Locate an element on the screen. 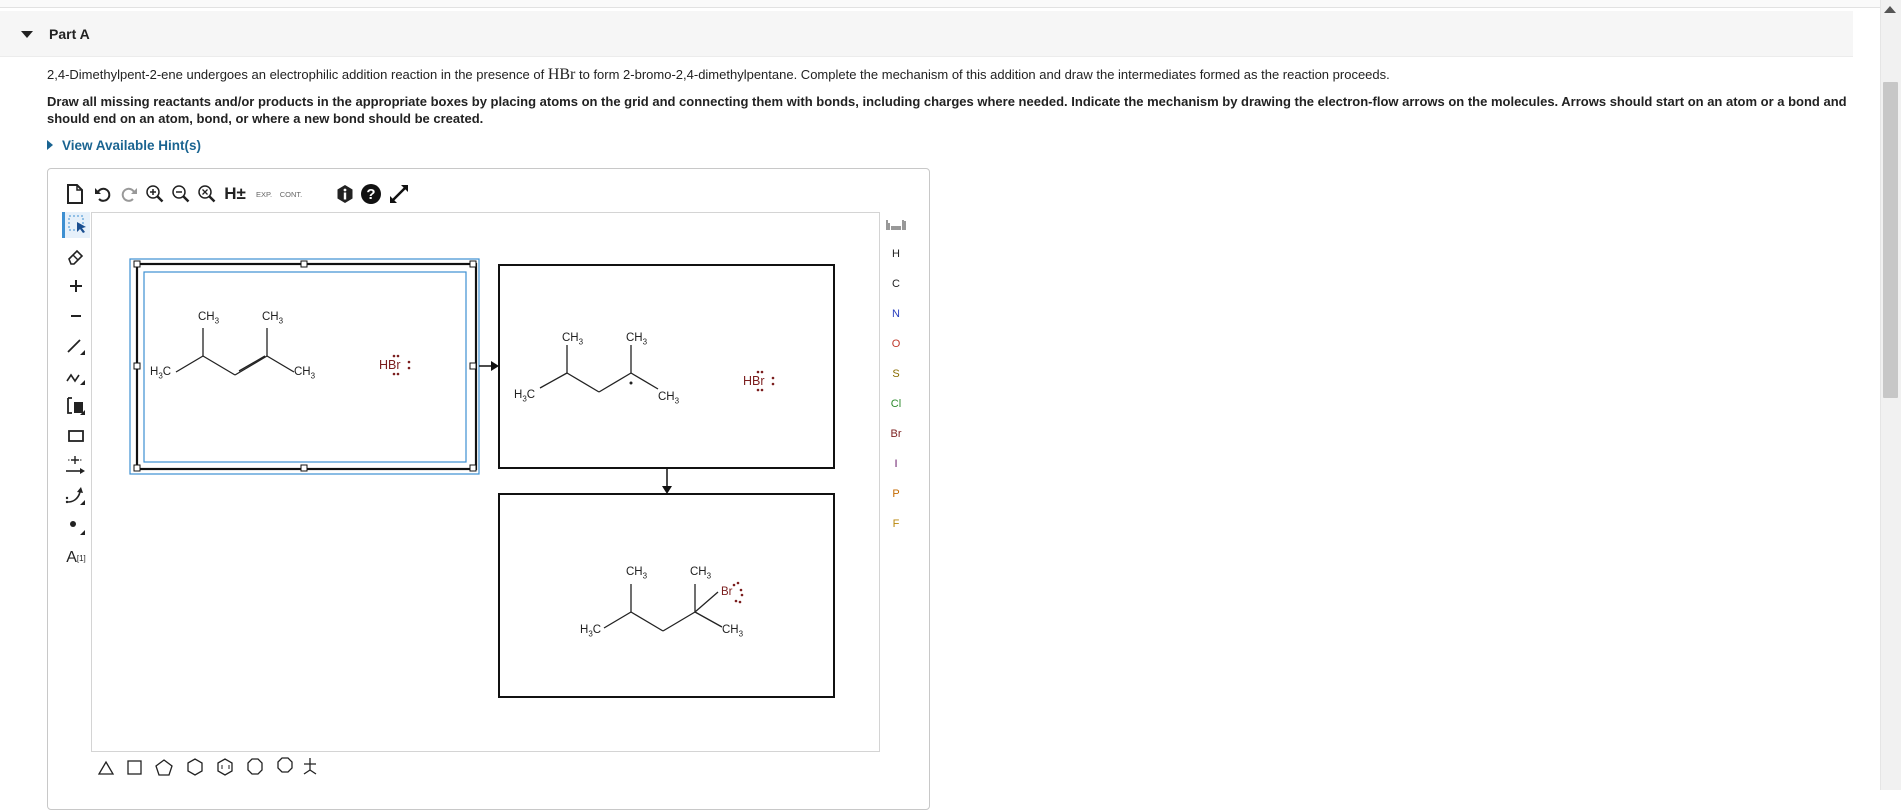  carbocation-dot is located at coordinates (631, 383).